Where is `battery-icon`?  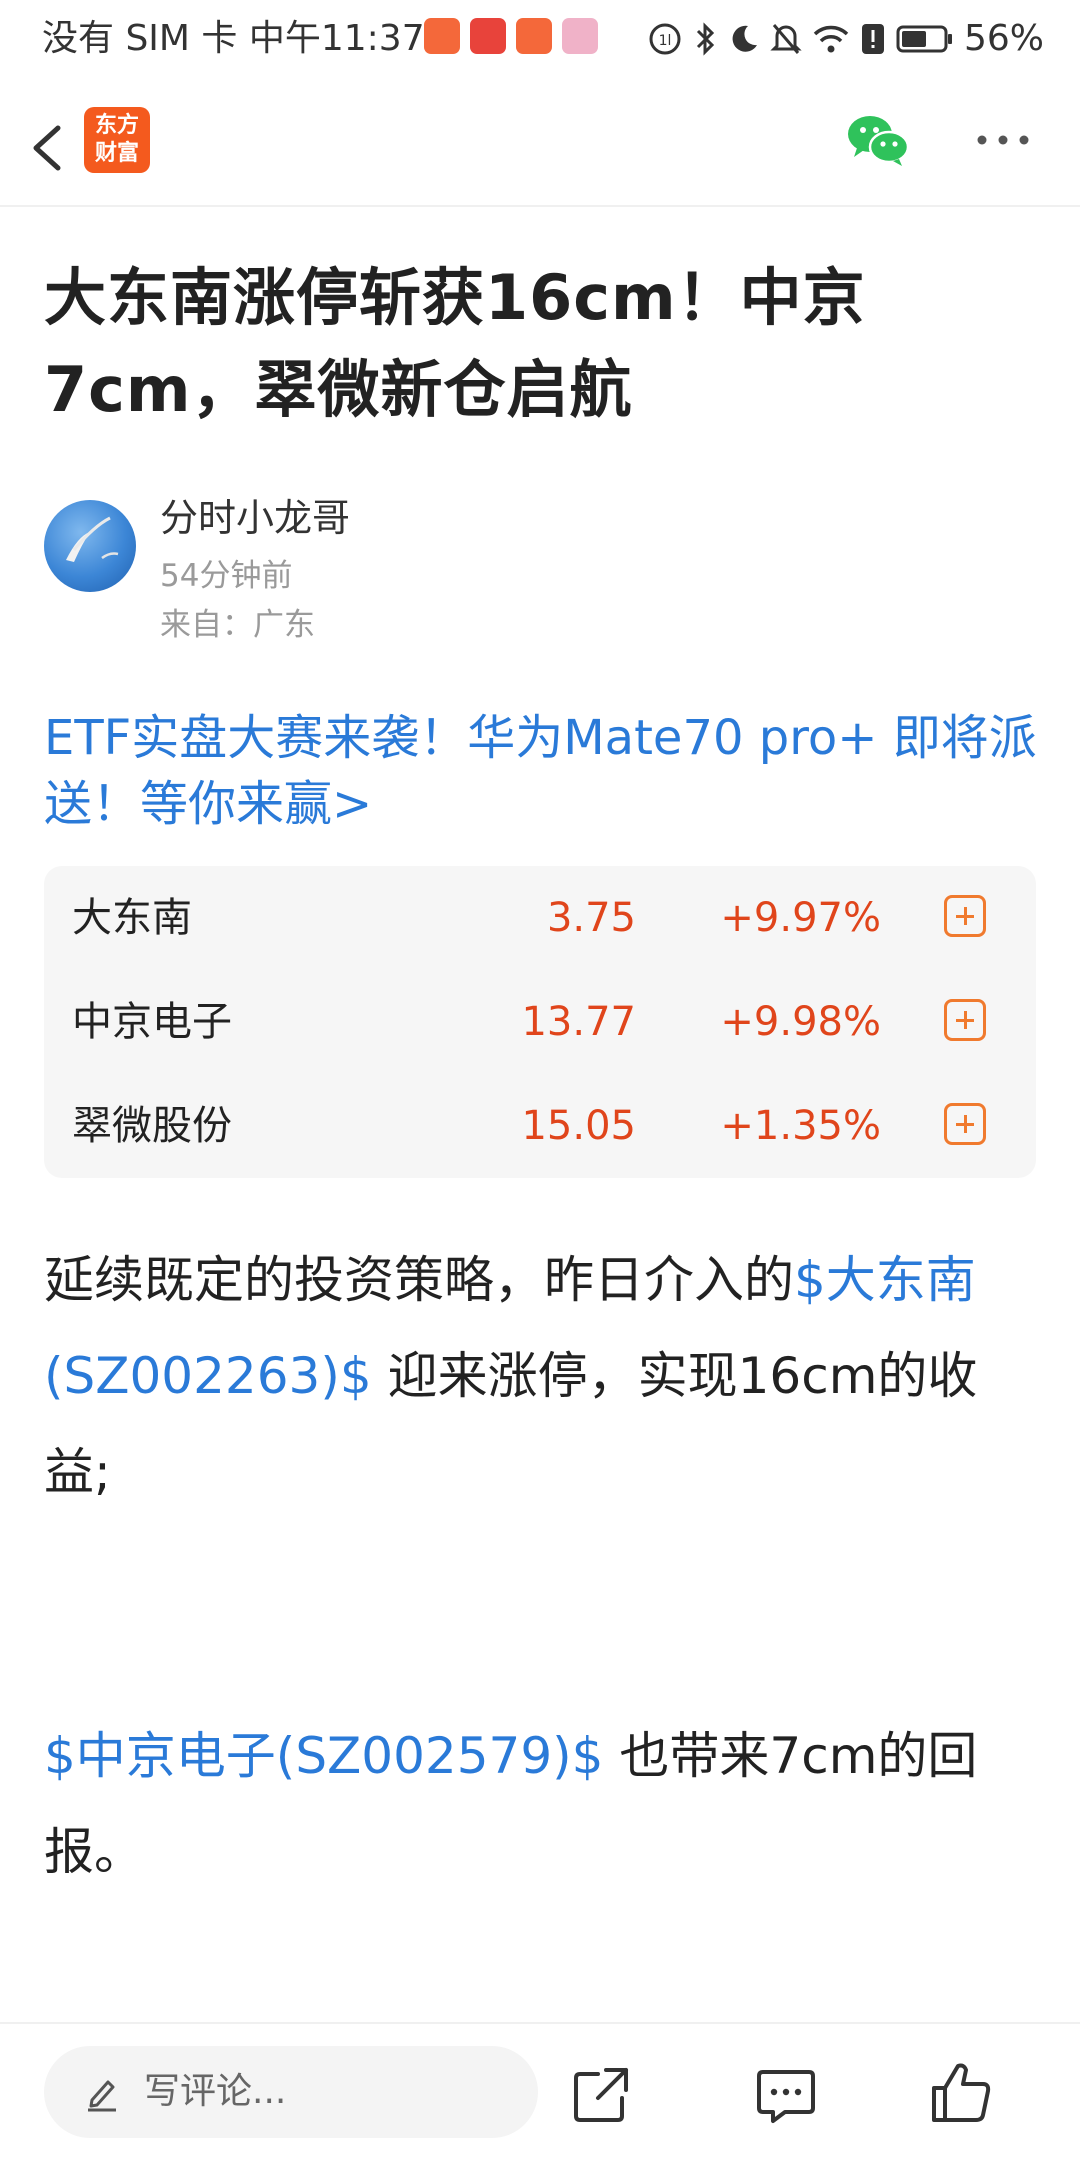
battery-icon is located at coordinates (924, 39).